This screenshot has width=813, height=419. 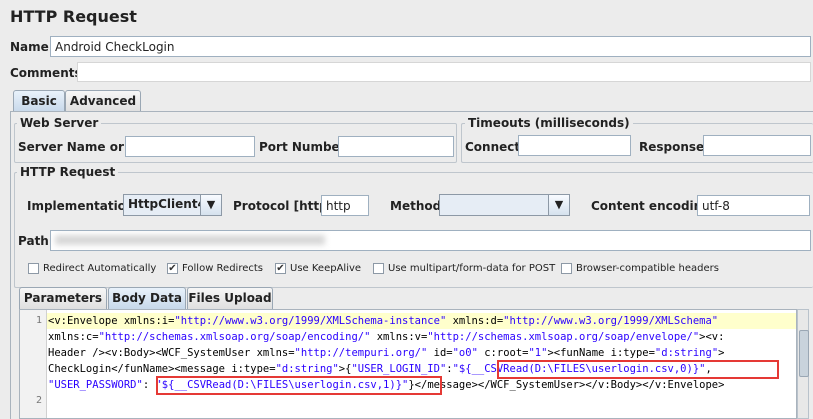 I want to click on redirect-automatically-label: Redirect Automatically, so click(x=100, y=268).